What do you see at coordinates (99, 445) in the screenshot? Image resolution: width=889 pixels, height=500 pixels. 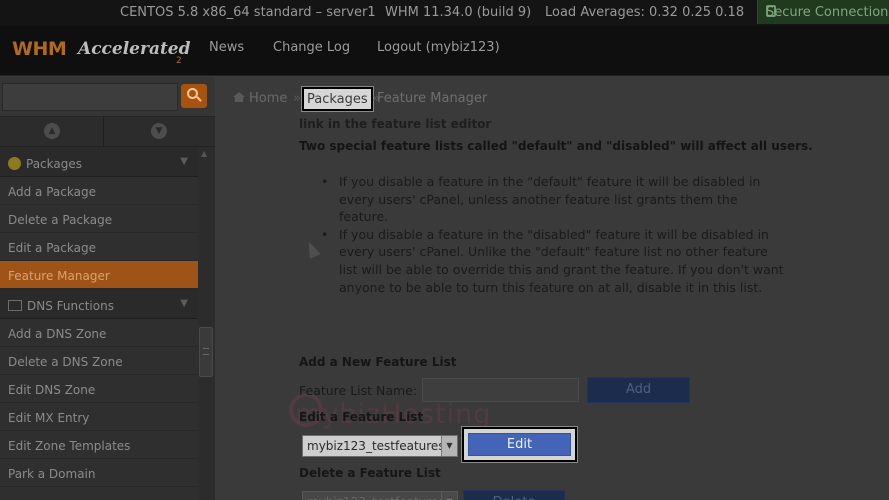 I see `sidebar-item-edit-zone-templates: Edit Zone Templates` at bounding box center [99, 445].